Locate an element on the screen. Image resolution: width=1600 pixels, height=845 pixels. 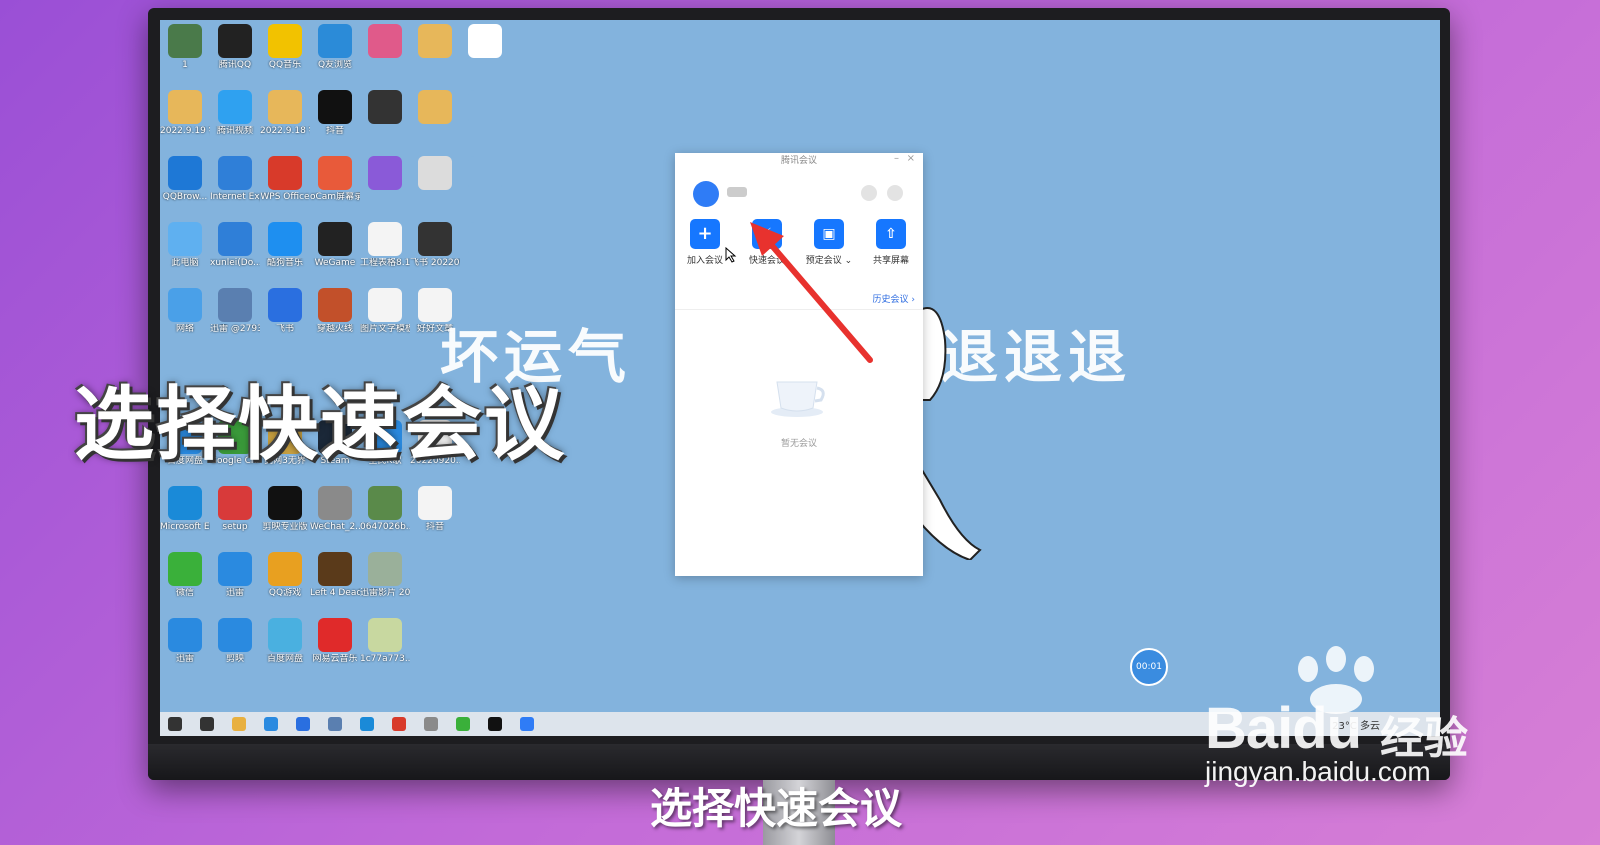
desktop-icon: 剪映 is located at coordinates (235, 641).